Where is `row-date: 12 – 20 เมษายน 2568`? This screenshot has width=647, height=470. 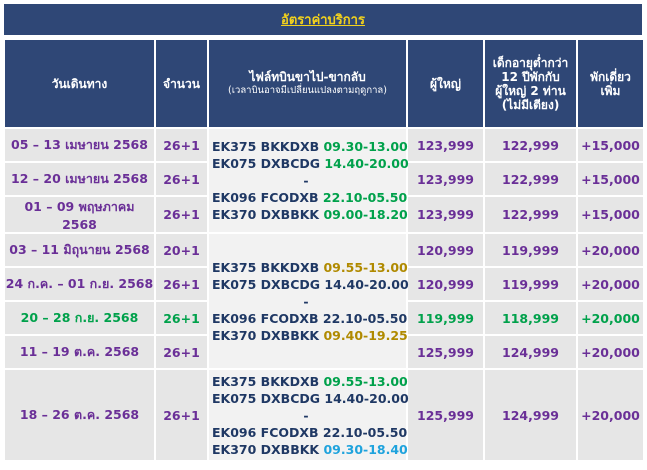
row-date: 12 – 20 เมษายน 2568 is located at coordinates (79, 179).